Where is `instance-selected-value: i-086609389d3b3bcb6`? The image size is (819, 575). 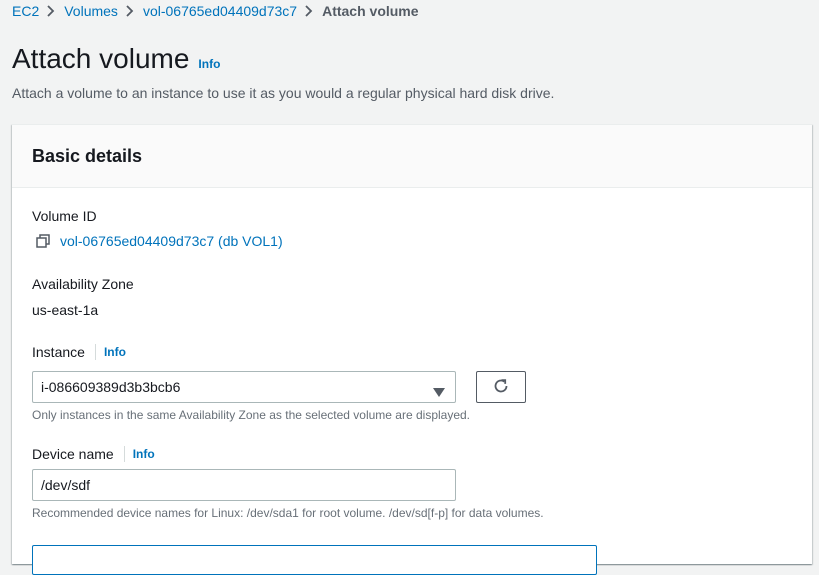 instance-selected-value: i-086609389d3b3bcb6 is located at coordinates (111, 387).